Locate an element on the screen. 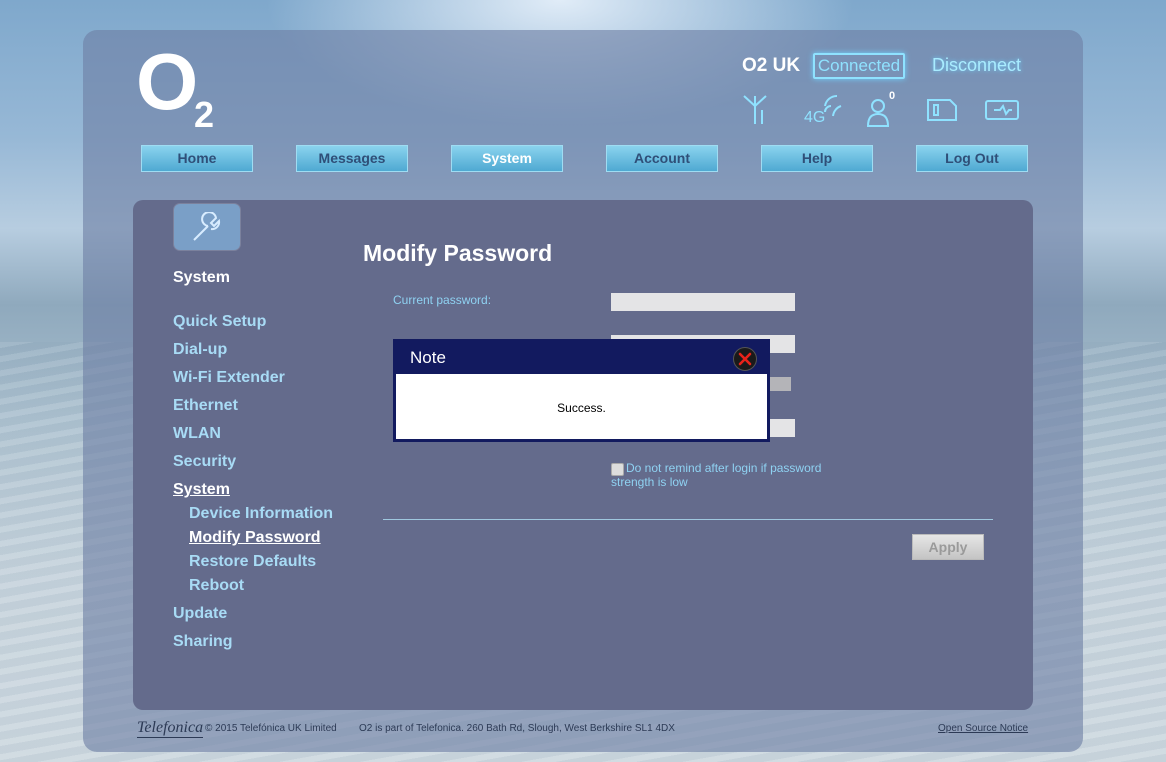  sidebar-item-ethernet: Ethernet is located at coordinates (205, 406).